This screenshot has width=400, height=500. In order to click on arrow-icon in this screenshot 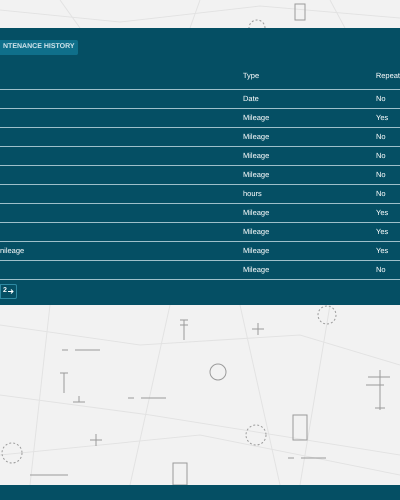, I will do `click(11, 291)`.